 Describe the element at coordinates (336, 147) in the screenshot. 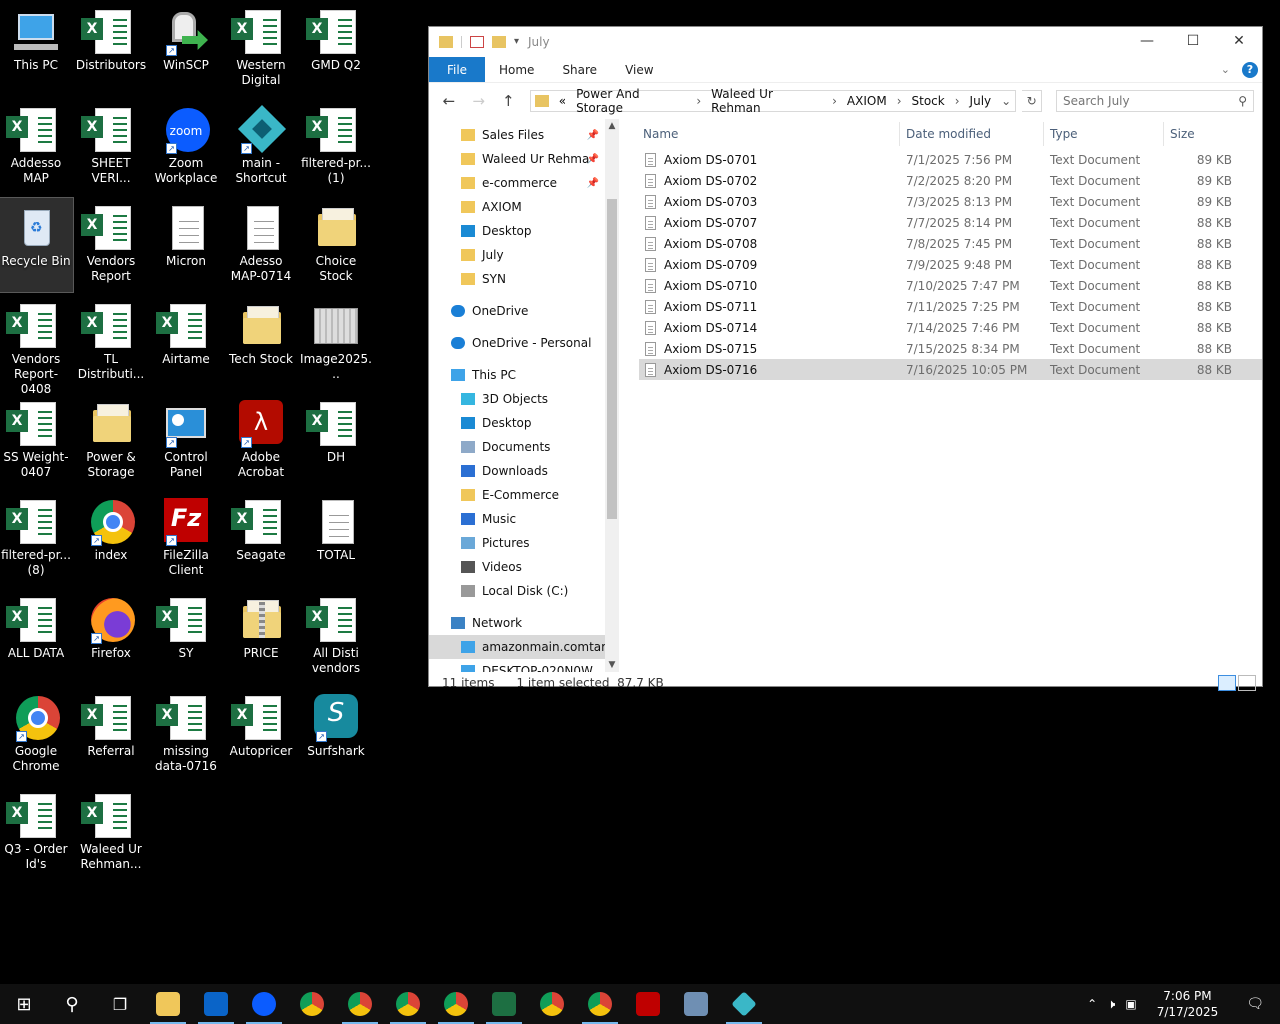

I see `desktop-icon-filtered-pr-1: Xfiltered-pr... (1)` at that location.